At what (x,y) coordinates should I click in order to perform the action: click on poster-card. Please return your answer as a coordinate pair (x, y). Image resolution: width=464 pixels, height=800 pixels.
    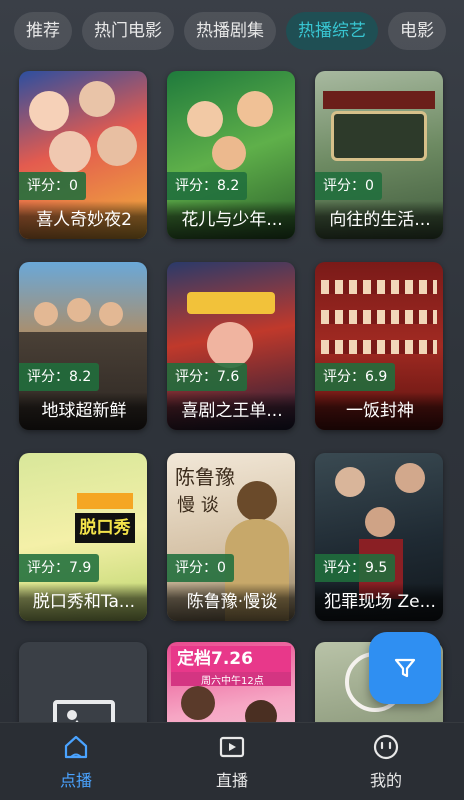
    Looking at the image, I should click on (83, 682).